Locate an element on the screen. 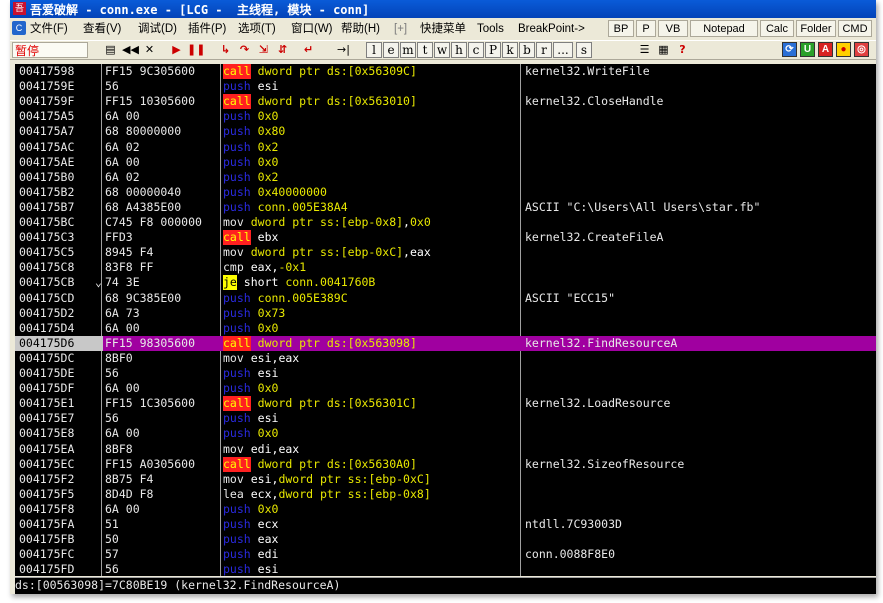 The image size is (883, 603). instruction-row: 004175FB 50 push eax is located at coordinates (445, 539).